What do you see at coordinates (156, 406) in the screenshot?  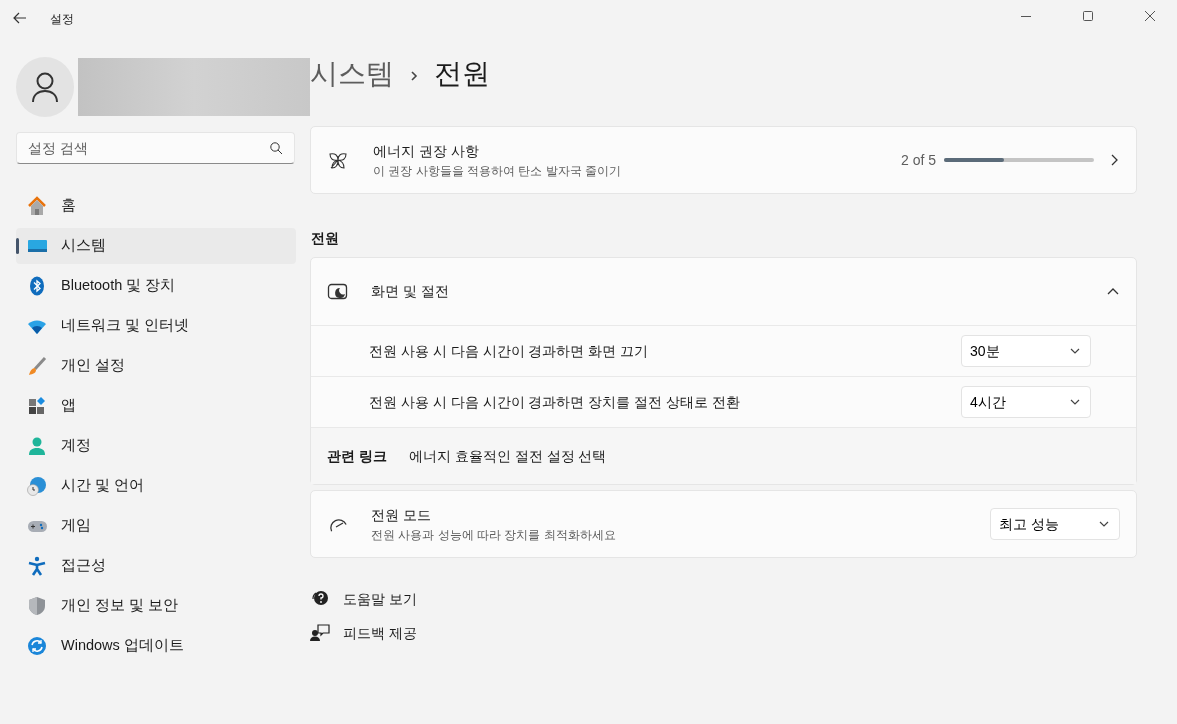 I see `sidebar-item: 앱` at bounding box center [156, 406].